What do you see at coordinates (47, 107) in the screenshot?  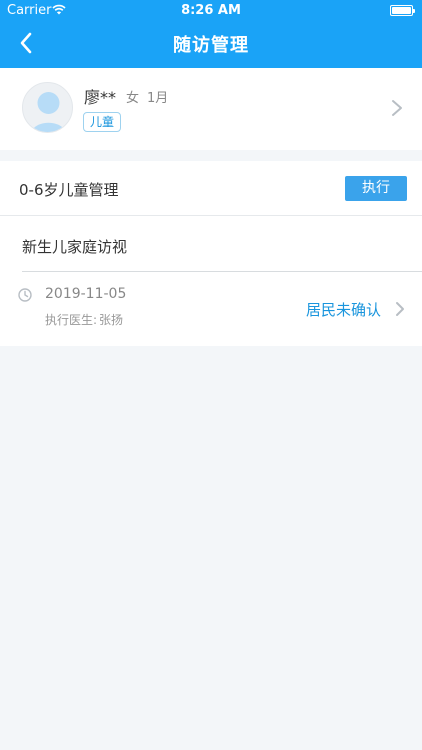 I see `child-avatar-icon` at bounding box center [47, 107].